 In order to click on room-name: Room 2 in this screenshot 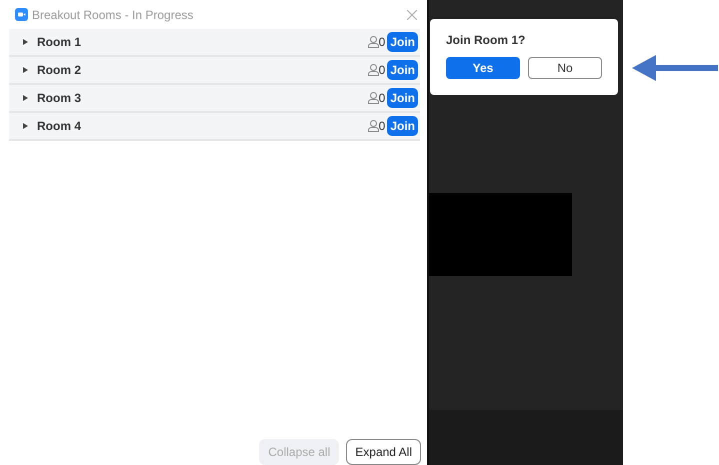, I will do `click(59, 70)`.